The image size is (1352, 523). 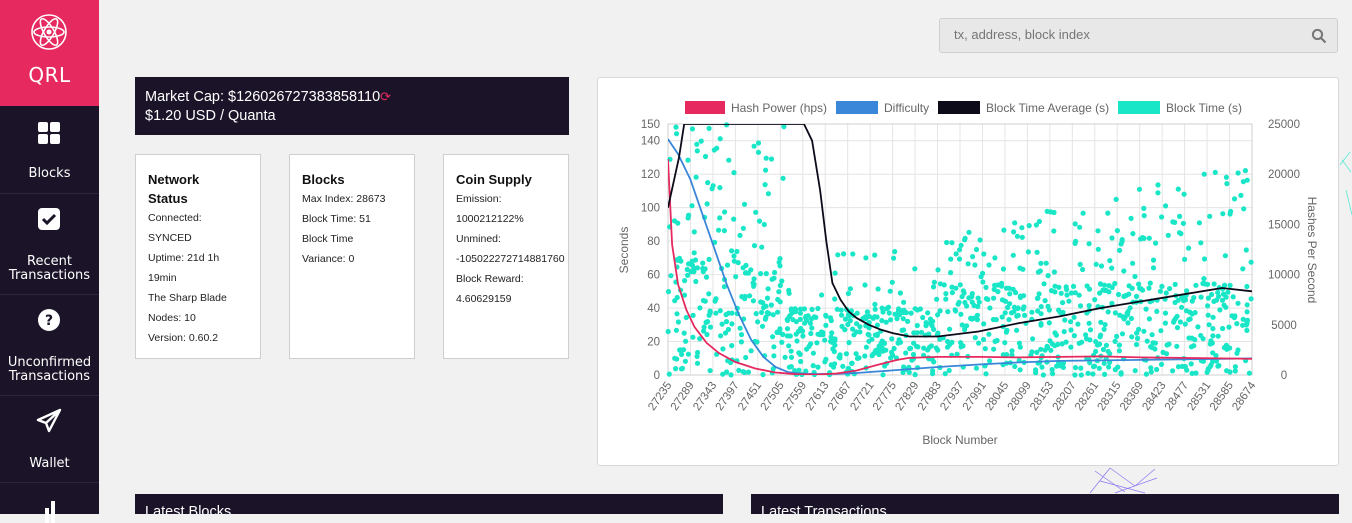 What do you see at coordinates (49, 345) in the screenshot?
I see `sidebar-item-unconfirmed-transactions: ? Unconfirmed Transactions` at bounding box center [49, 345].